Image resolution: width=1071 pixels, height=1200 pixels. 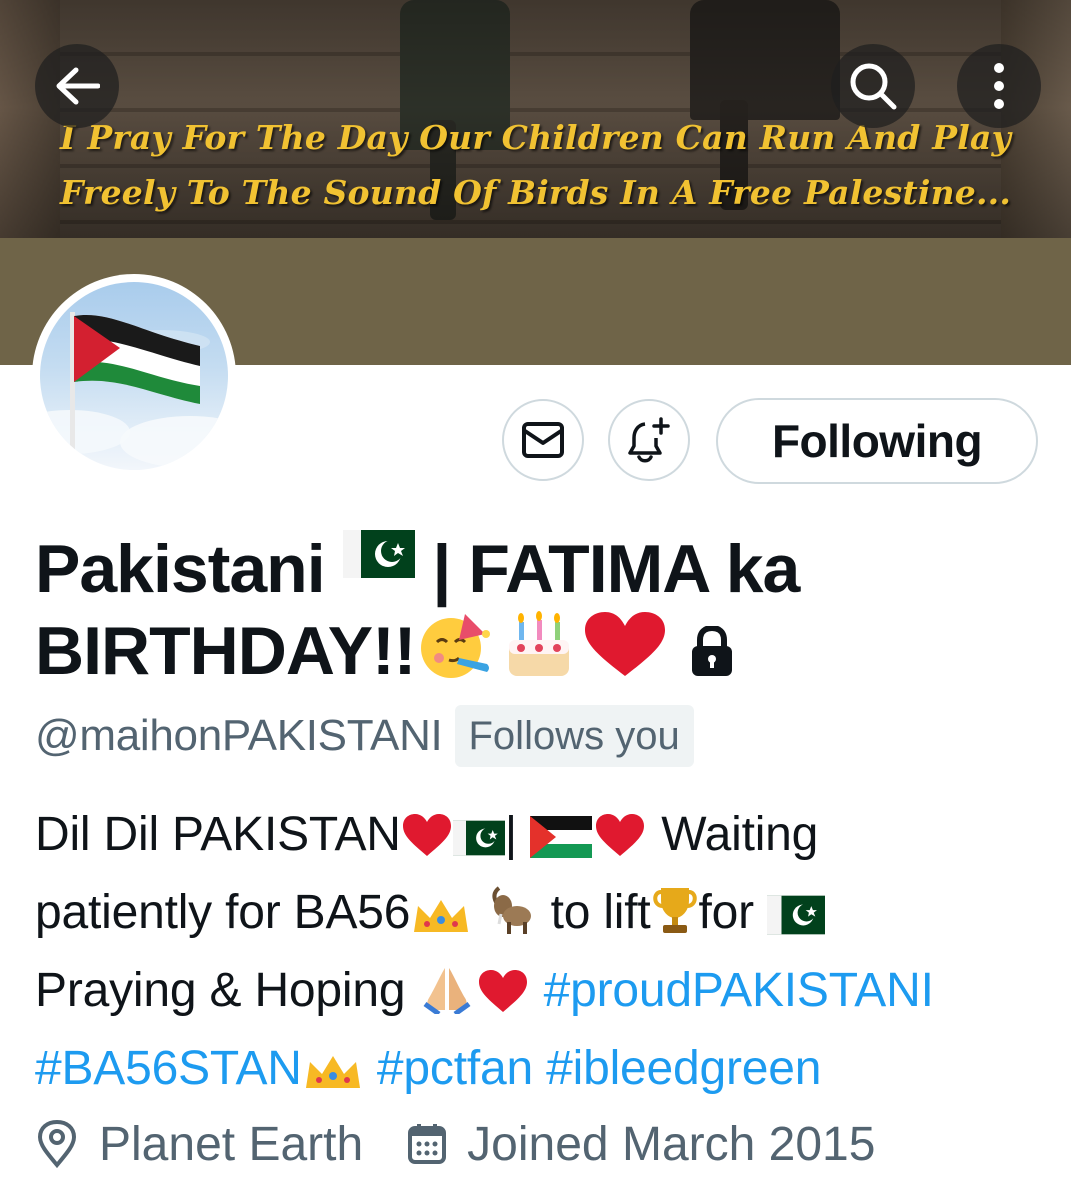 I want to click on arrow-left-icon, so click(x=78, y=86).